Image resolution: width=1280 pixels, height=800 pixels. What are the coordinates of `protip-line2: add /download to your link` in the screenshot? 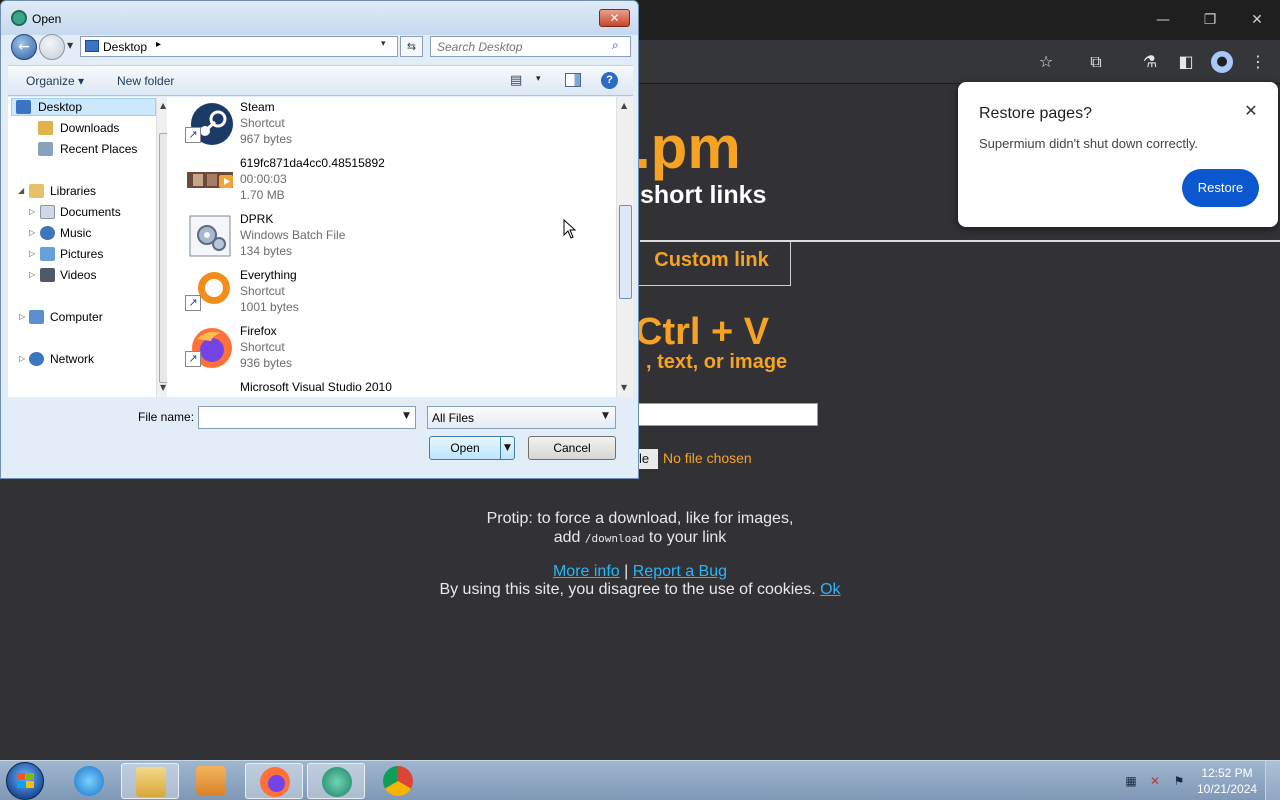 It's located at (640, 538).